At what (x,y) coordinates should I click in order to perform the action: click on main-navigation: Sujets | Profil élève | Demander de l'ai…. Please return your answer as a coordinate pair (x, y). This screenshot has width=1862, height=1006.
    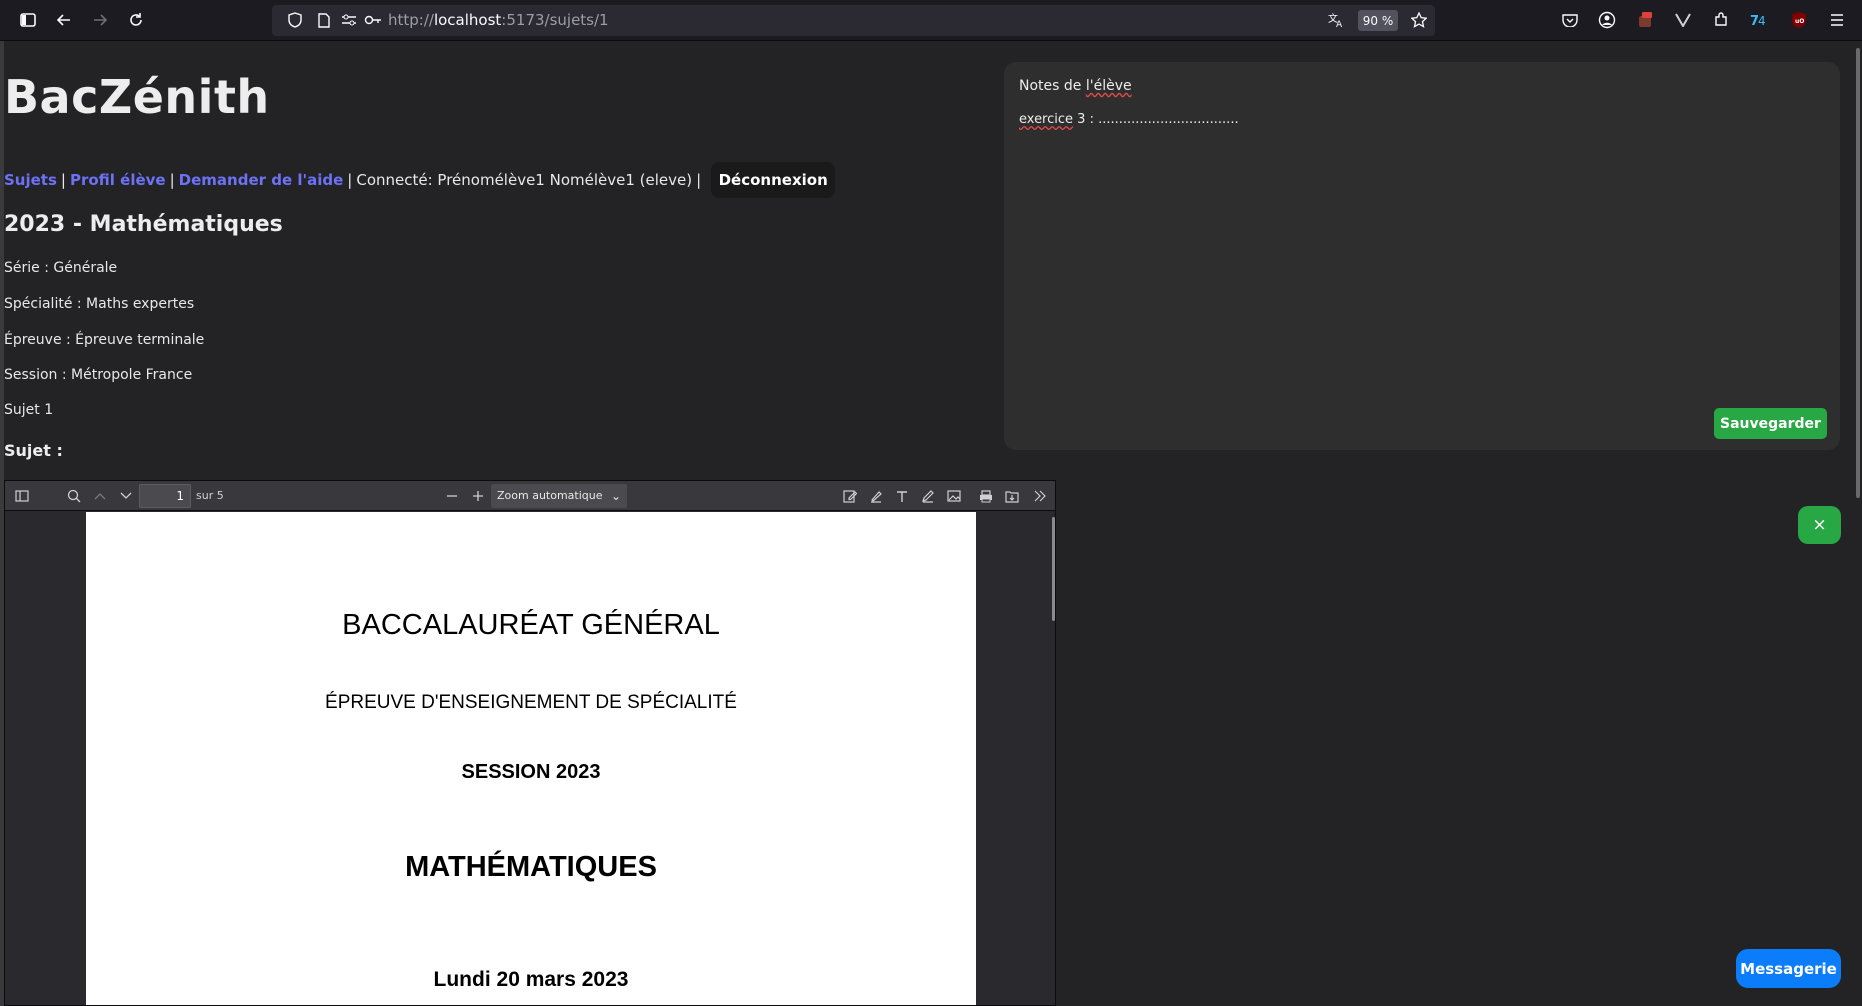
    Looking at the image, I should click on (420, 180).